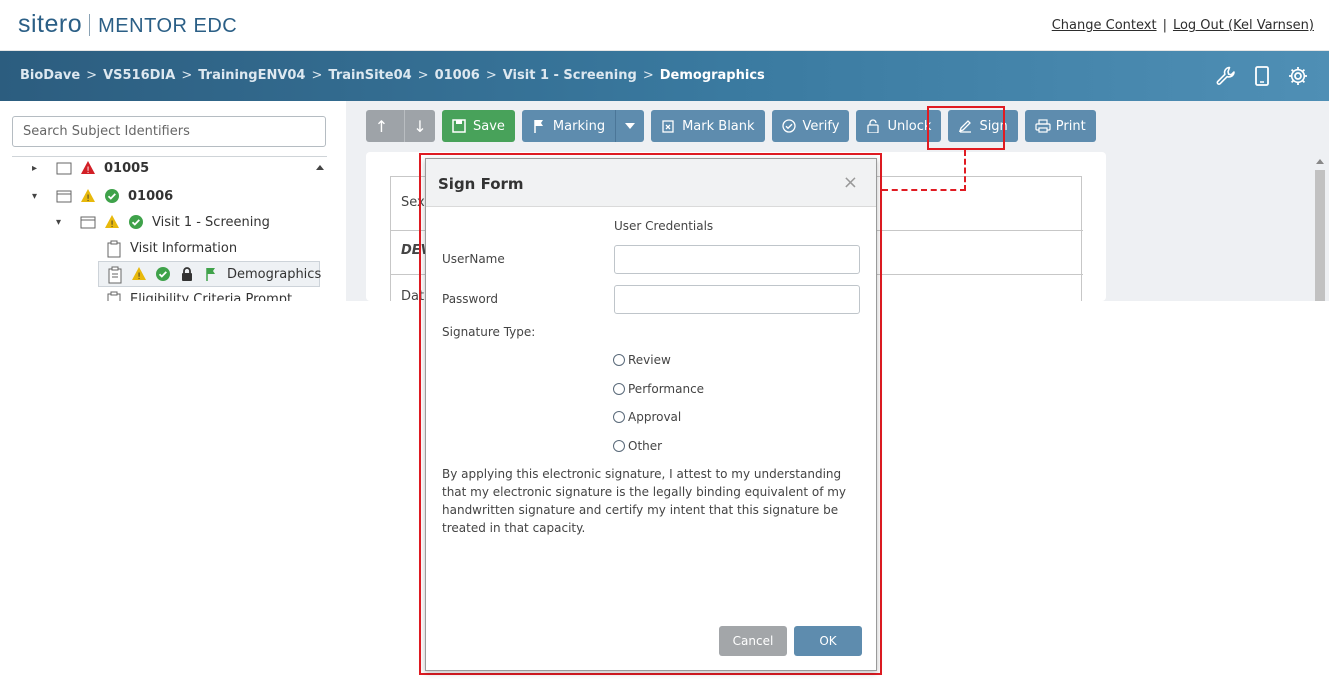 The height and width of the screenshot is (681, 1329). Describe the element at coordinates (828, 641) in the screenshot. I see `ok-button: OK` at that location.